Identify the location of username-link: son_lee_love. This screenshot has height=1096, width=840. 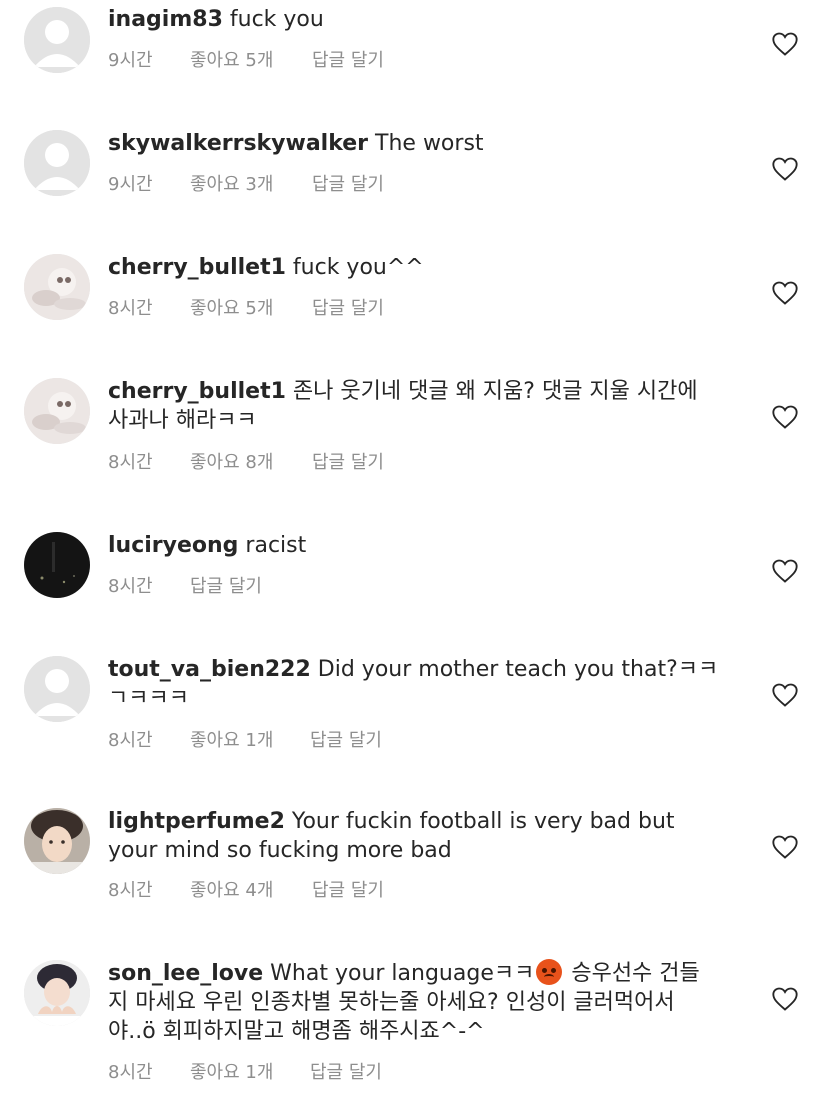
(185, 973).